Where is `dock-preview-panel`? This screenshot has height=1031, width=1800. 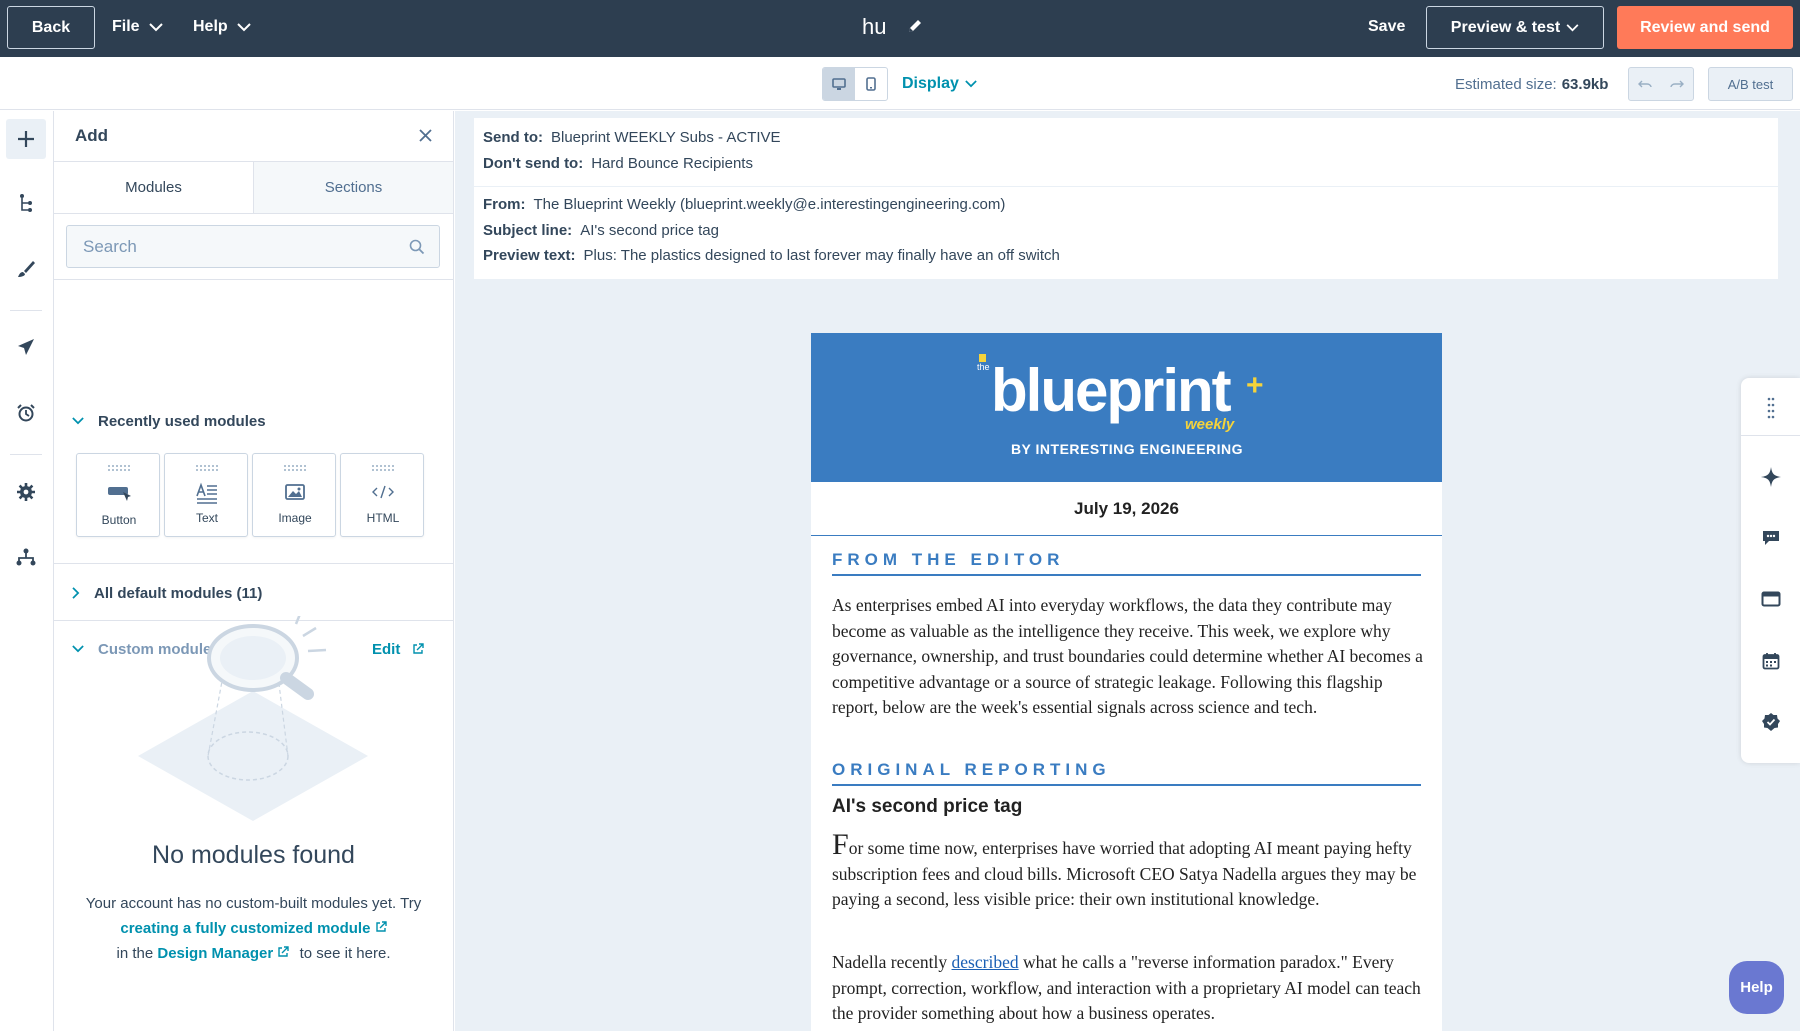 dock-preview-panel is located at coordinates (1770, 599).